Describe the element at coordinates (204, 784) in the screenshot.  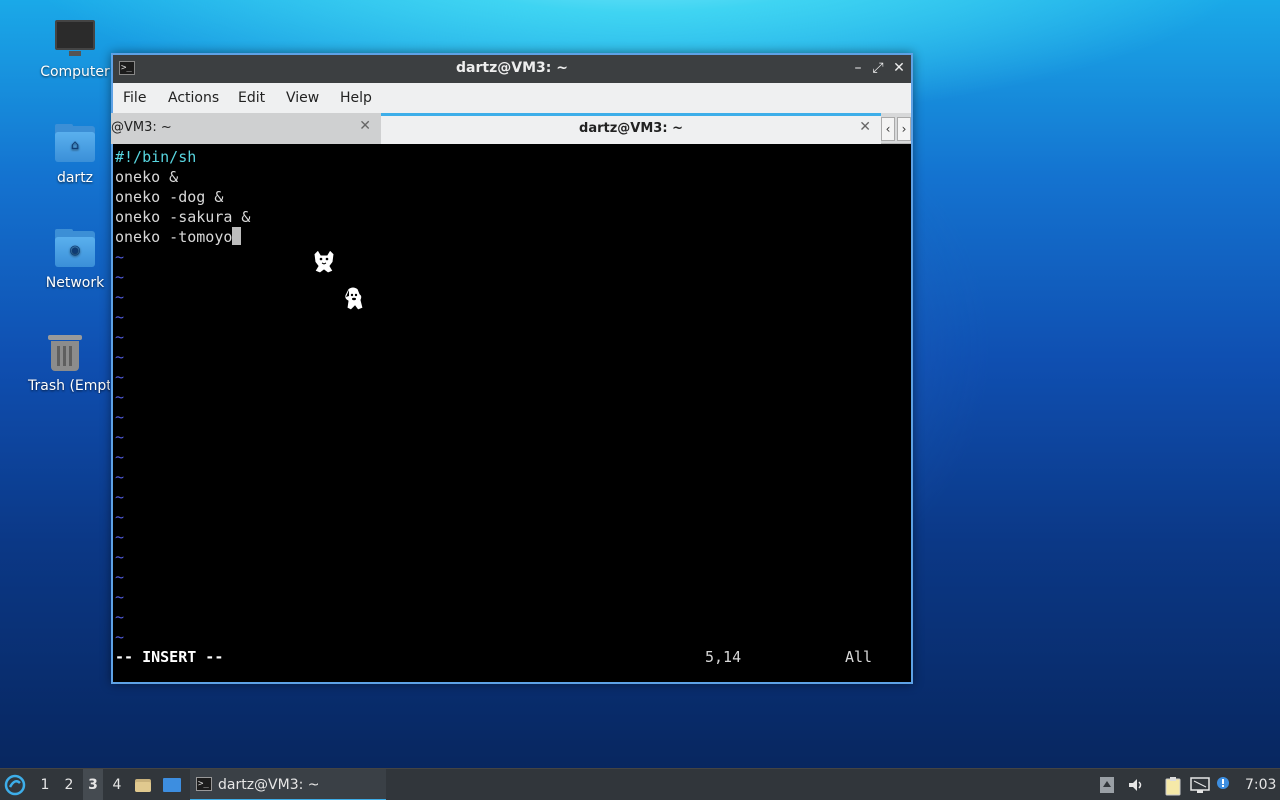
I see `terminal-task-icon: >_` at that location.